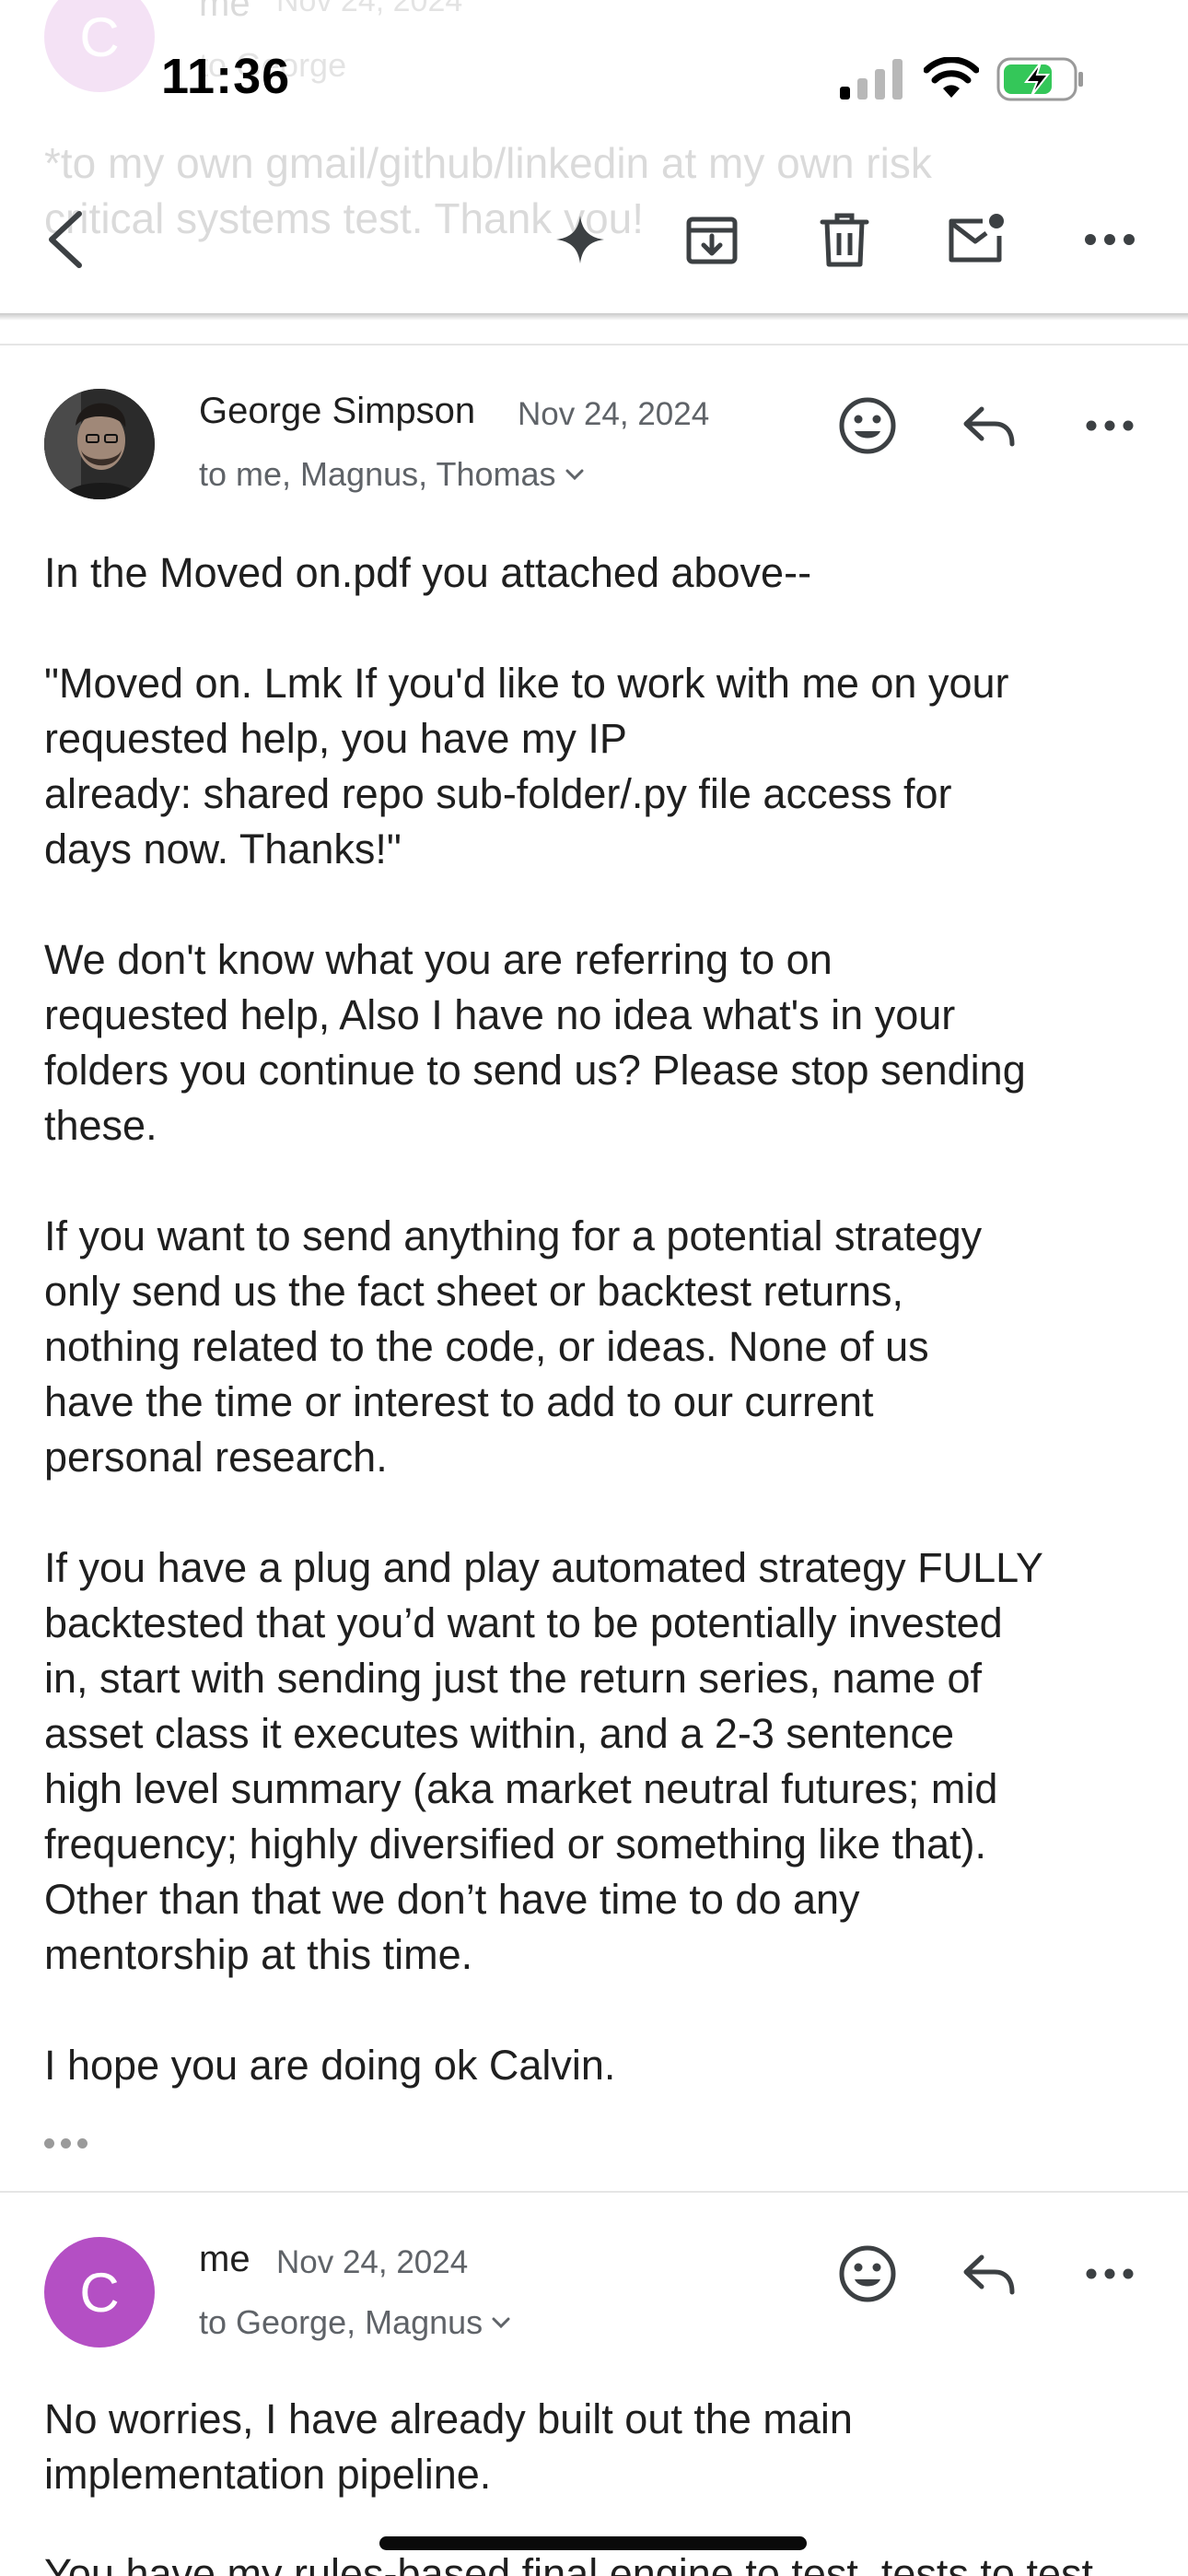 Image resolution: width=1188 pixels, height=2576 pixels. What do you see at coordinates (428, 572) in the screenshot?
I see `body-line: In the Moved on.pdf you attached above--` at bounding box center [428, 572].